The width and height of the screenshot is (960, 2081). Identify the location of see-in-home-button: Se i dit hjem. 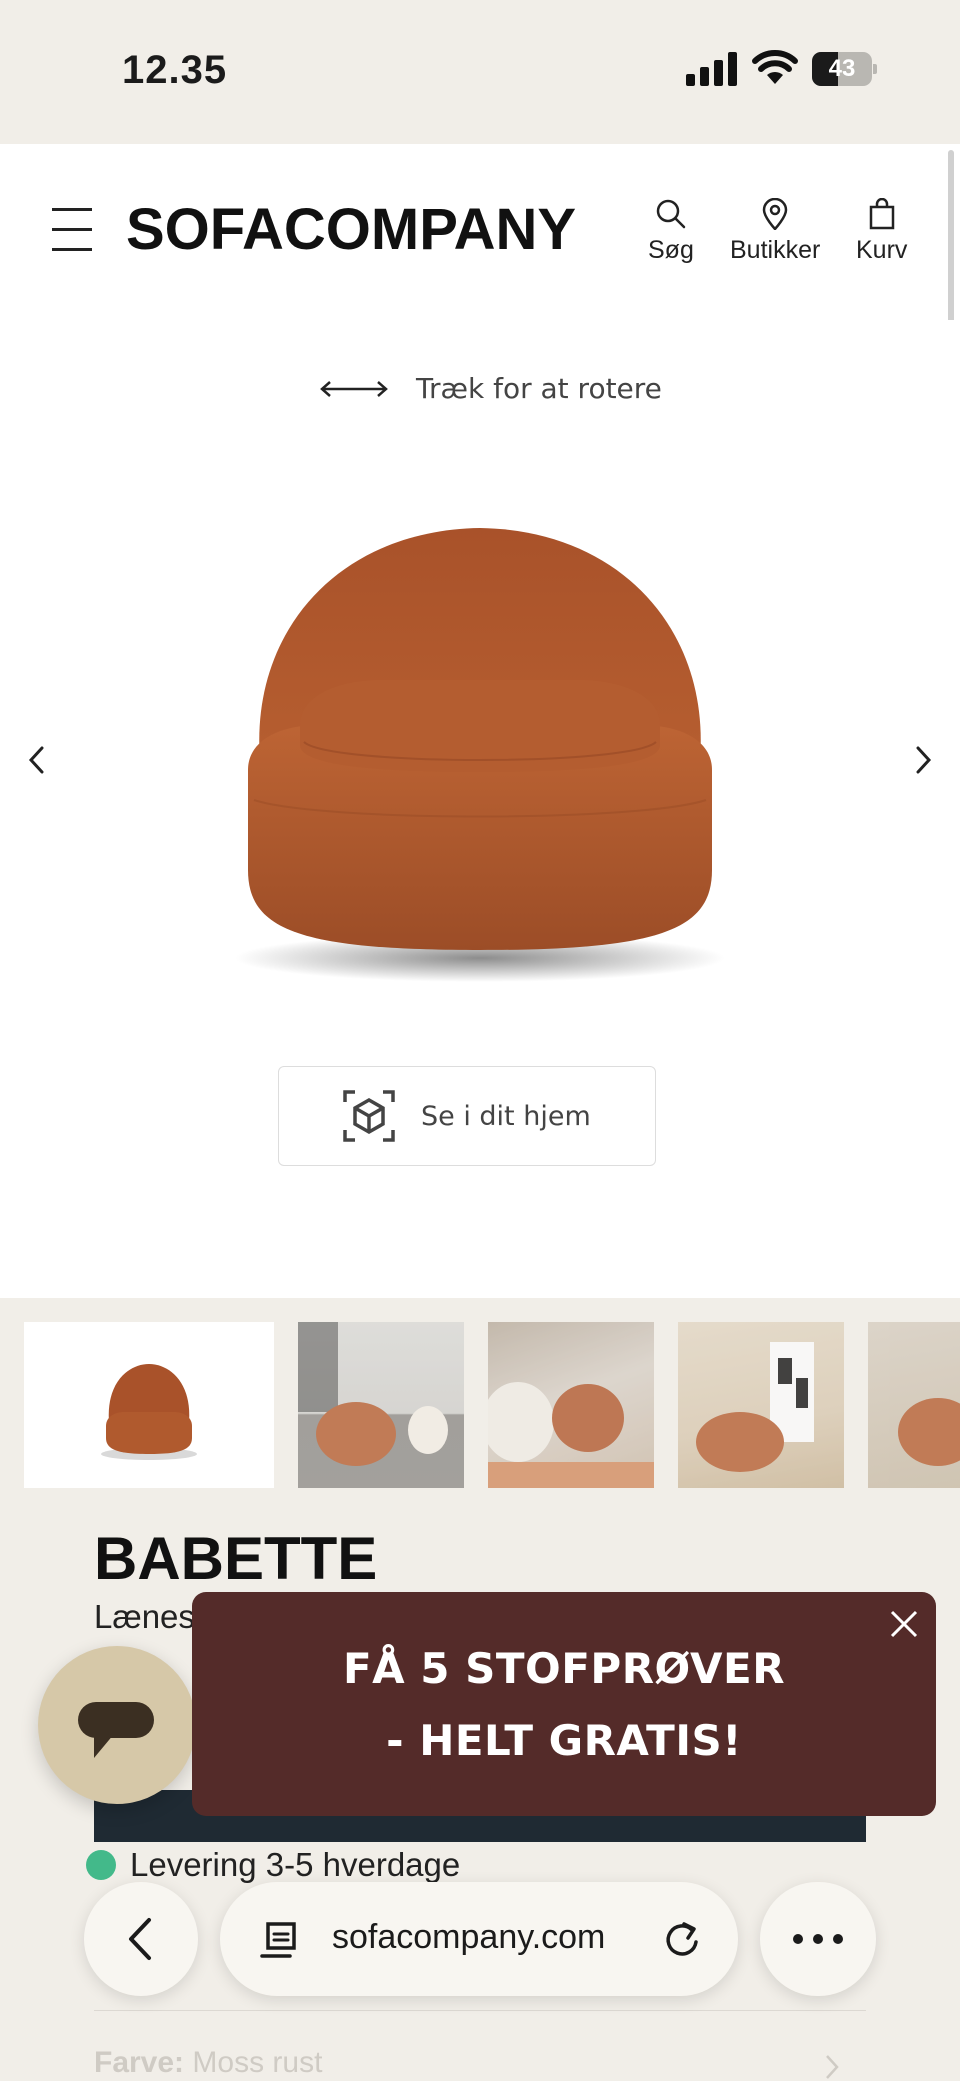
(467, 1116).